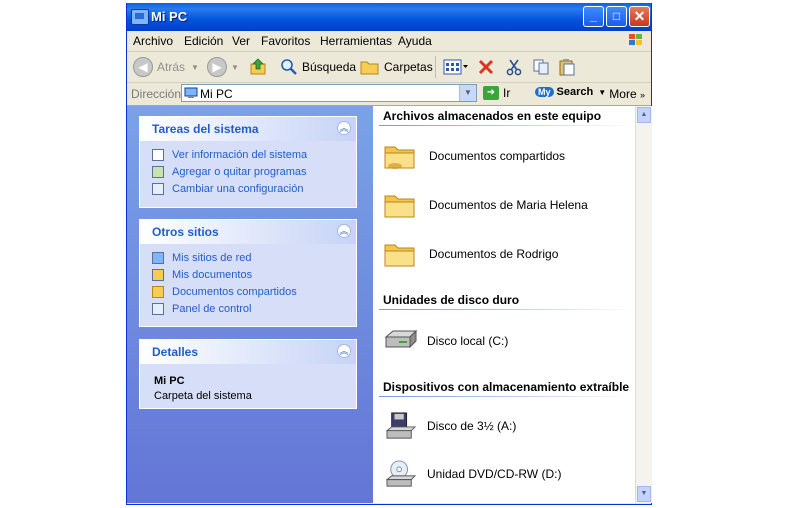 The width and height of the screenshot is (800, 508). I want to click on address-dropdown-icon: ▼, so click(467, 93).